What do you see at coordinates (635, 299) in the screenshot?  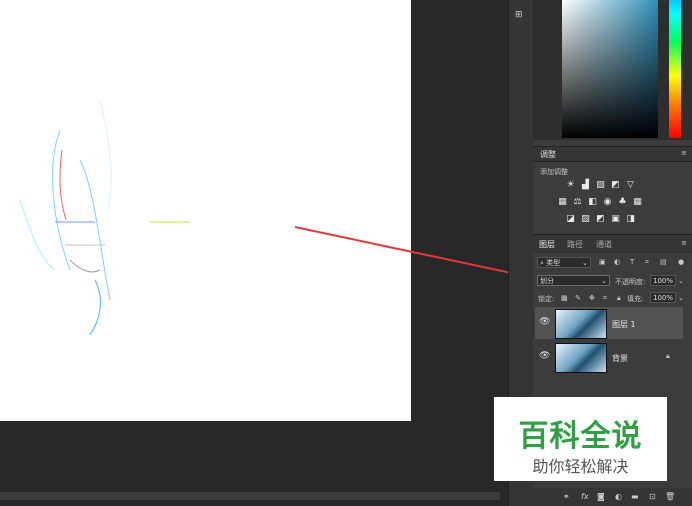 I see `fill-label: 填充:` at bounding box center [635, 299].